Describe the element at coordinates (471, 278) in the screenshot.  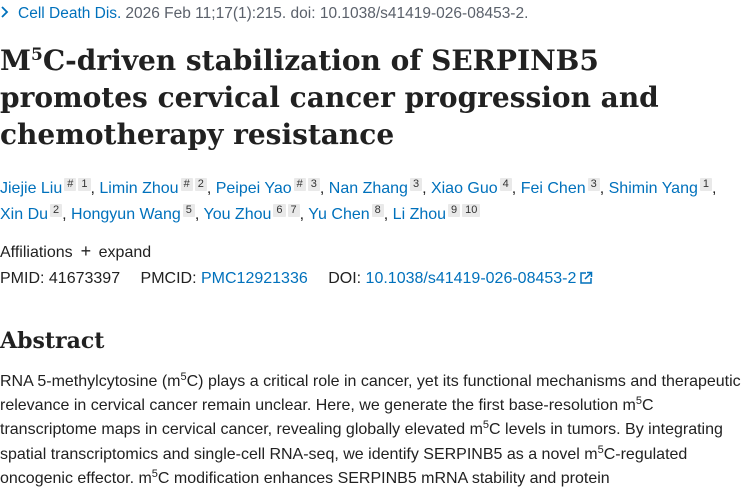
I see `doi-link: 10.1038/s41419-026-08453-2` at that location.